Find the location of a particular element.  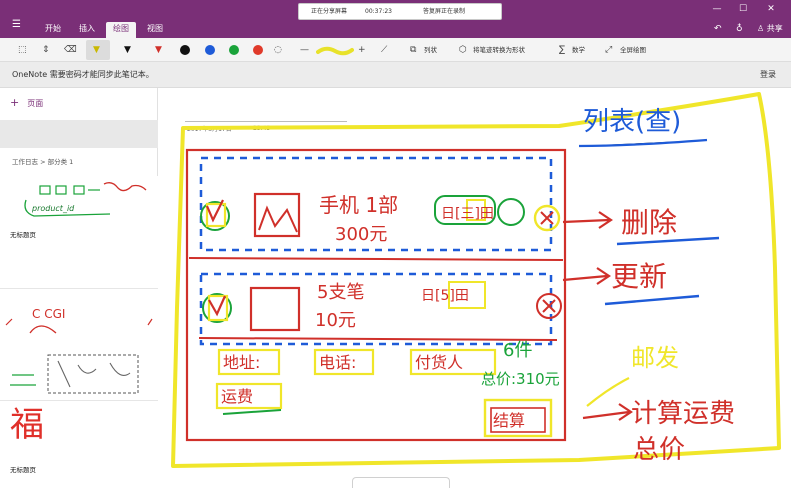

delete-arrow is located at coordinates (587, 220).